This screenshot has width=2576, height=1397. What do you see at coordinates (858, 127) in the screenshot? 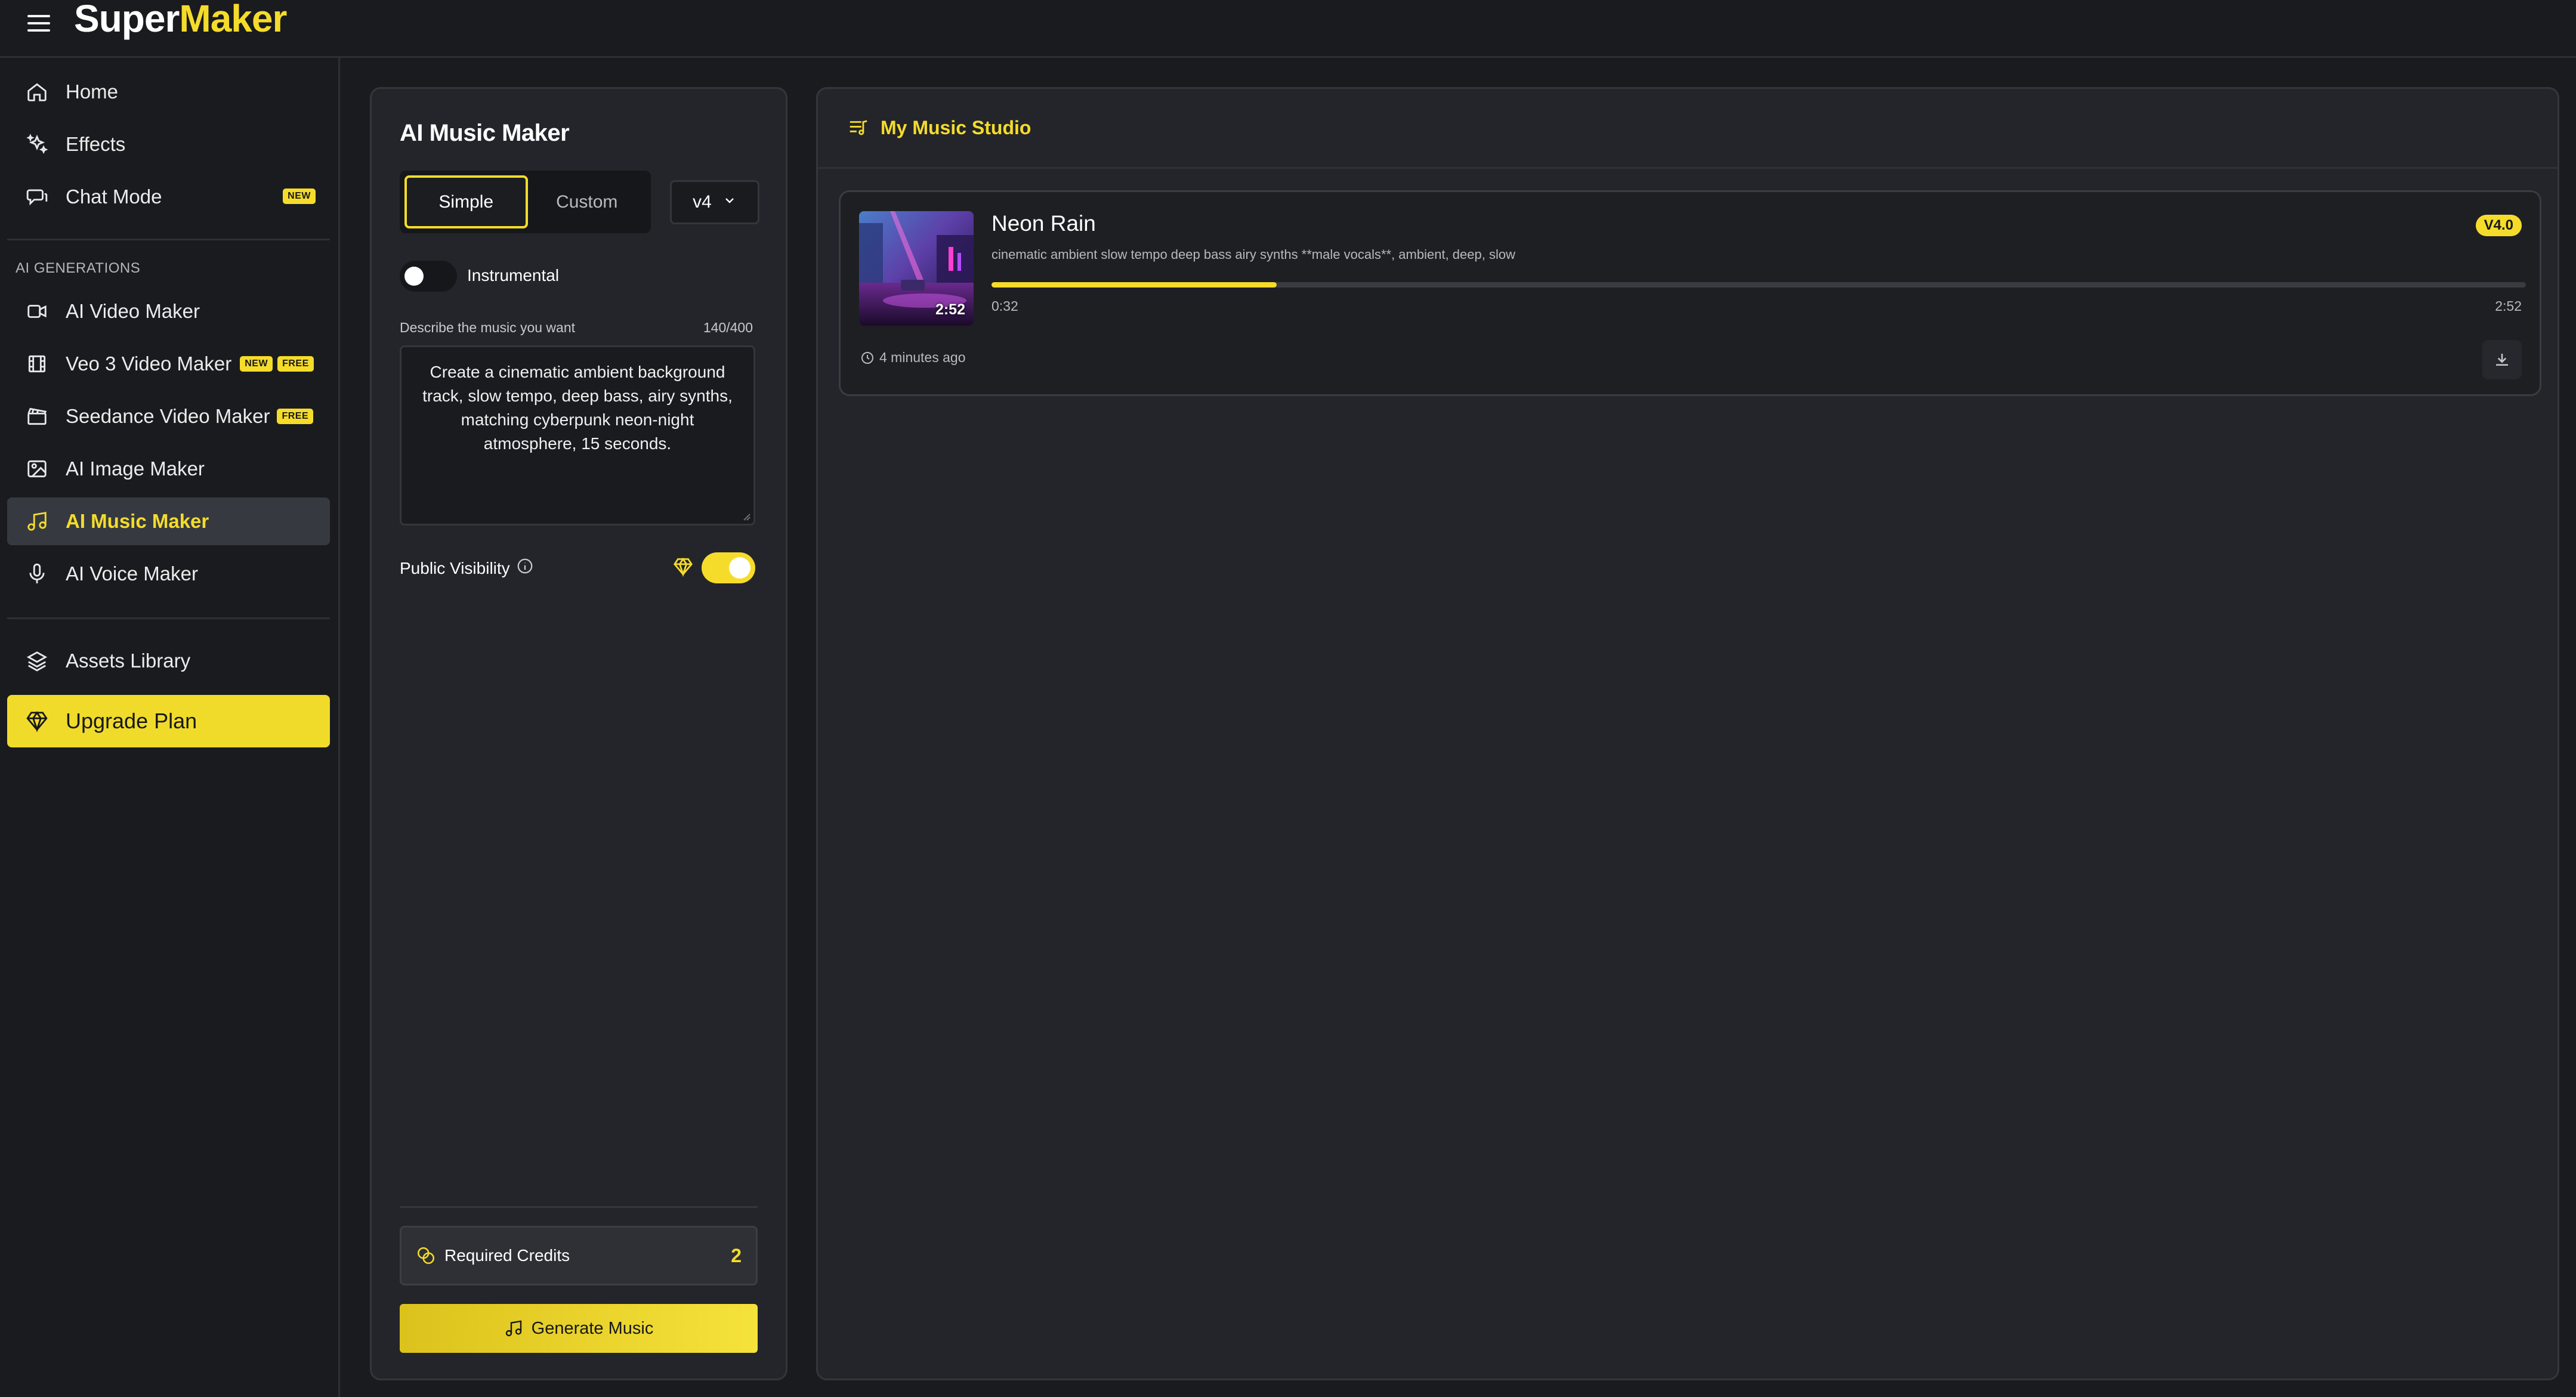
I see `playlist-music-icon` at bounding box center [858, 127].